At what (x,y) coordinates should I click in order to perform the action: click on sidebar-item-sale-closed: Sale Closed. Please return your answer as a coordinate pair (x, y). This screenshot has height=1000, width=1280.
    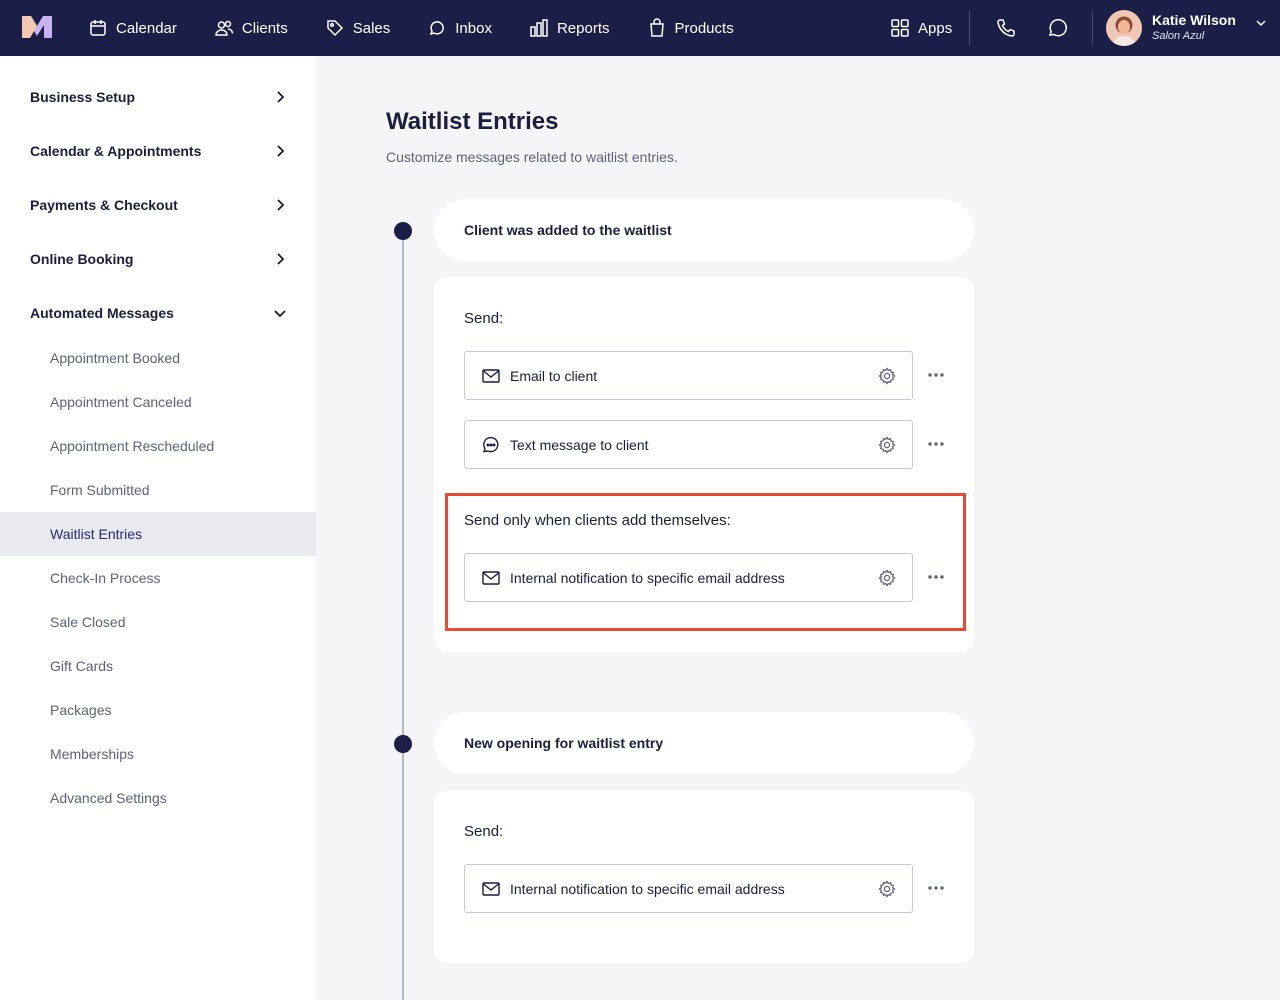
    Looking at the image, I should click on (158, 622).